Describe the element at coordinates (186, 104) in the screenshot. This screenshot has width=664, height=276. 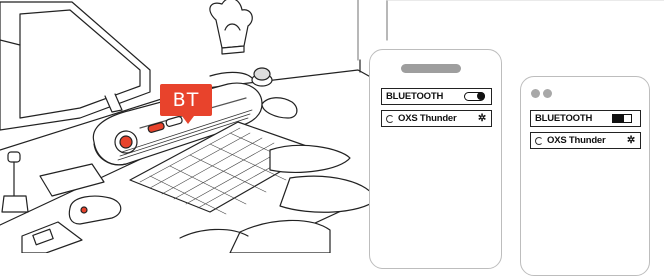
I see `bt-badge: BT` at that location.